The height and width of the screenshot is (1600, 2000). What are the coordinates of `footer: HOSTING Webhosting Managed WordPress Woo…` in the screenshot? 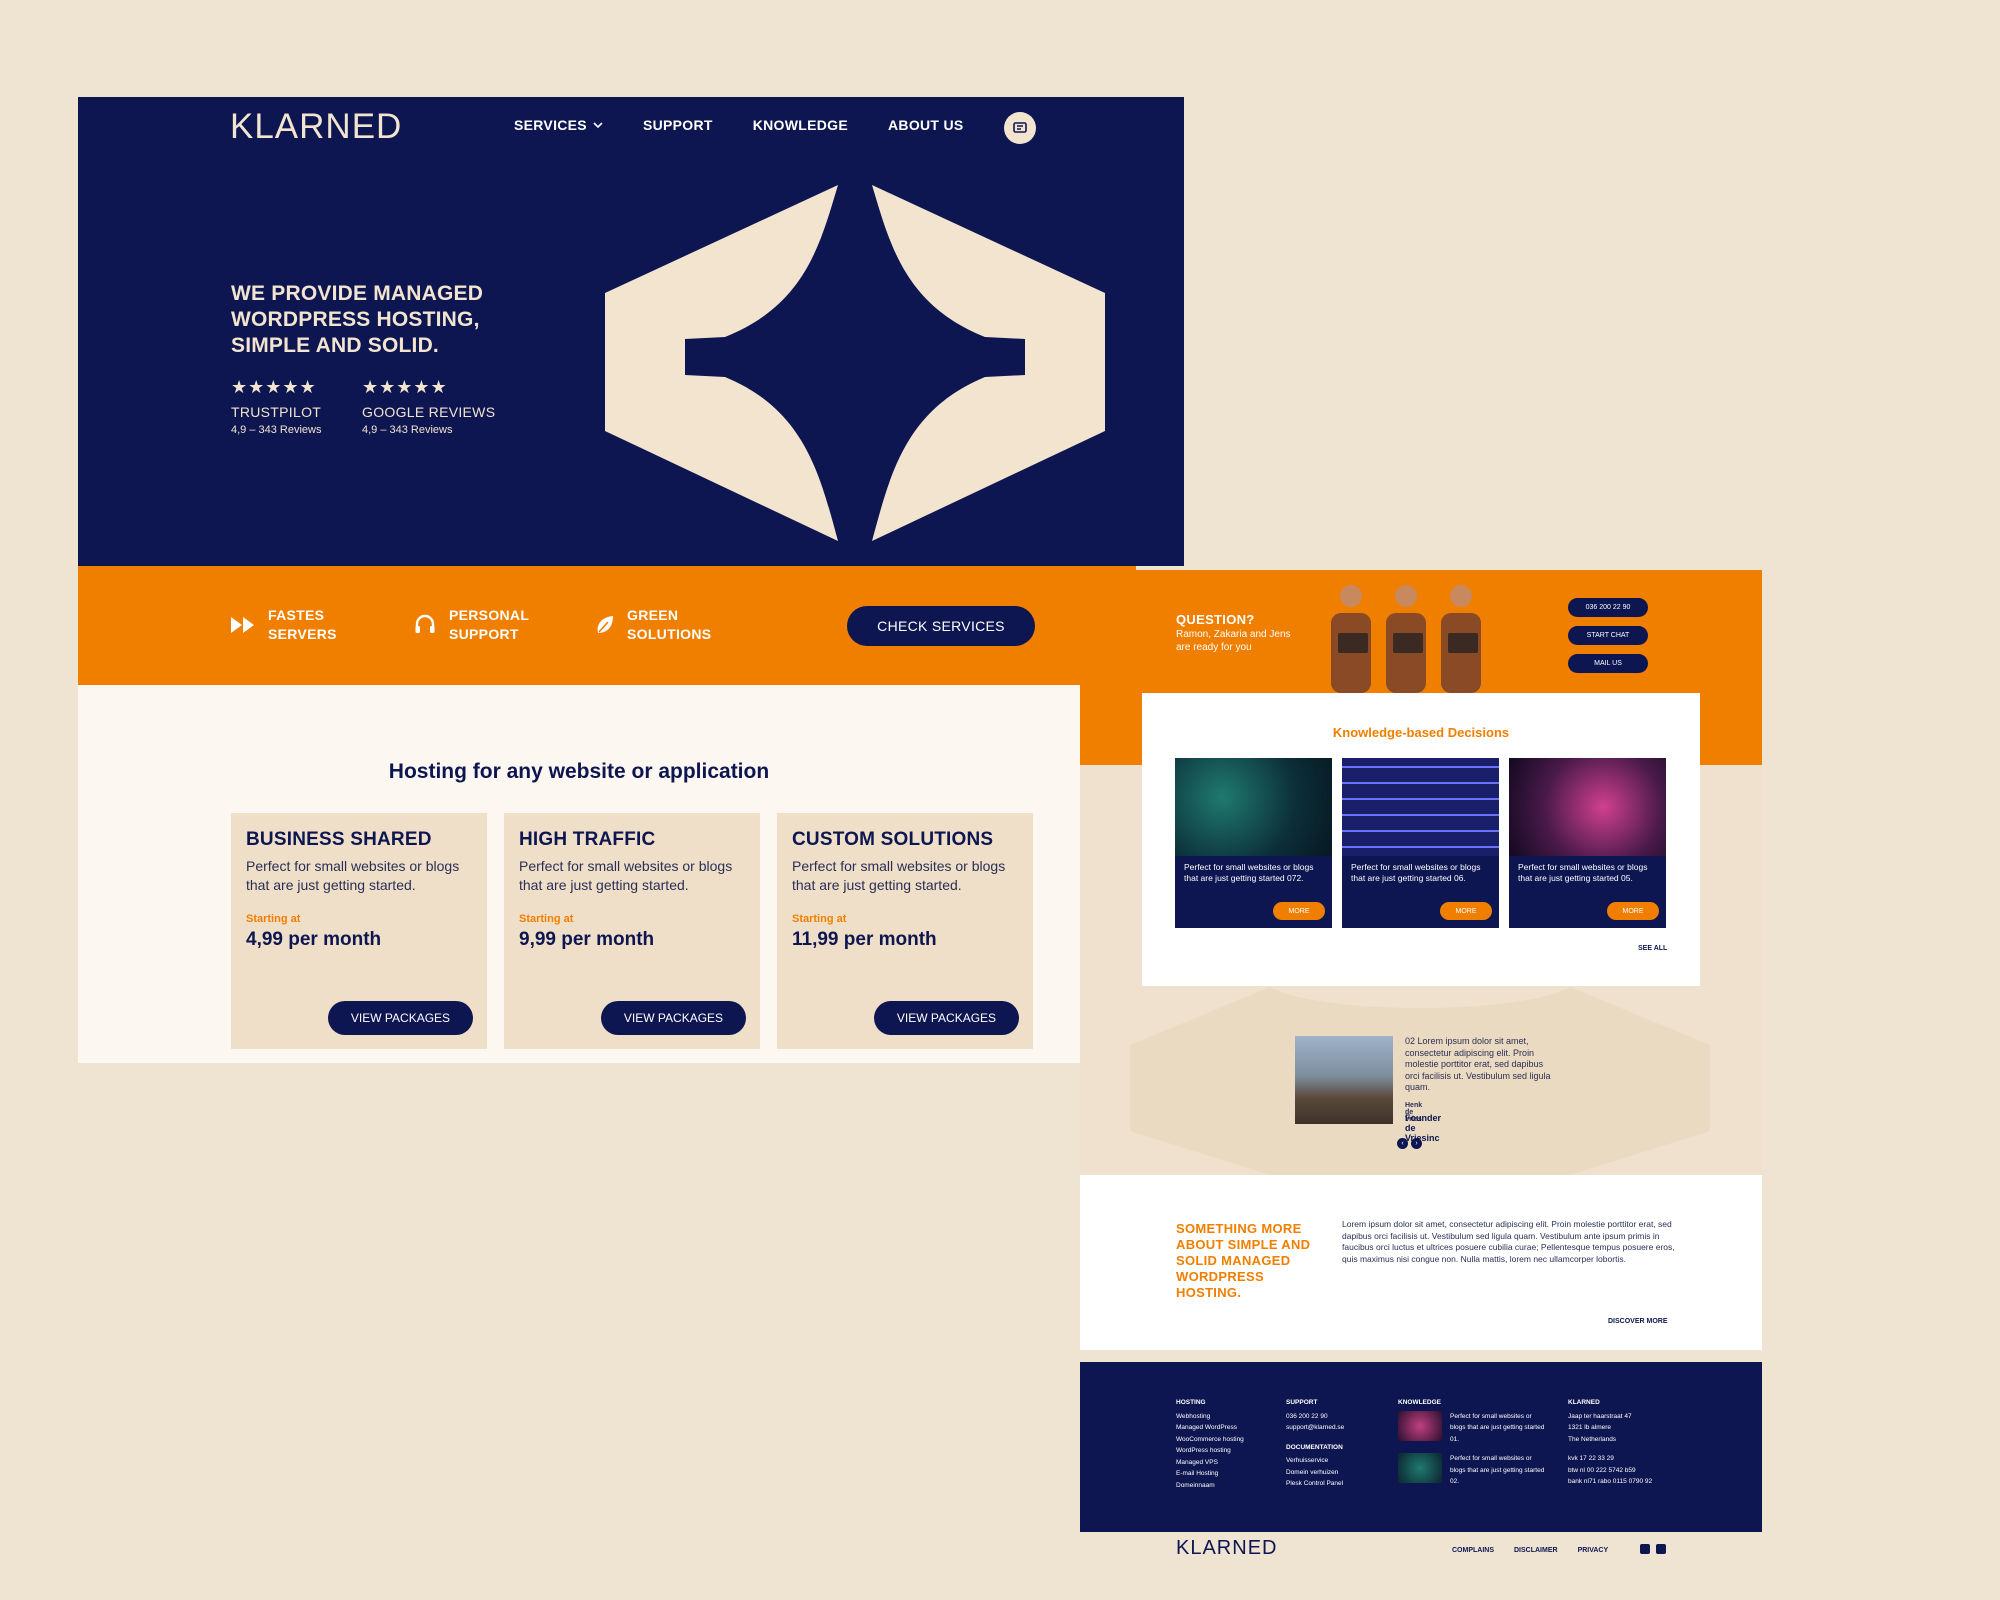 It's located at (1421, 1447).